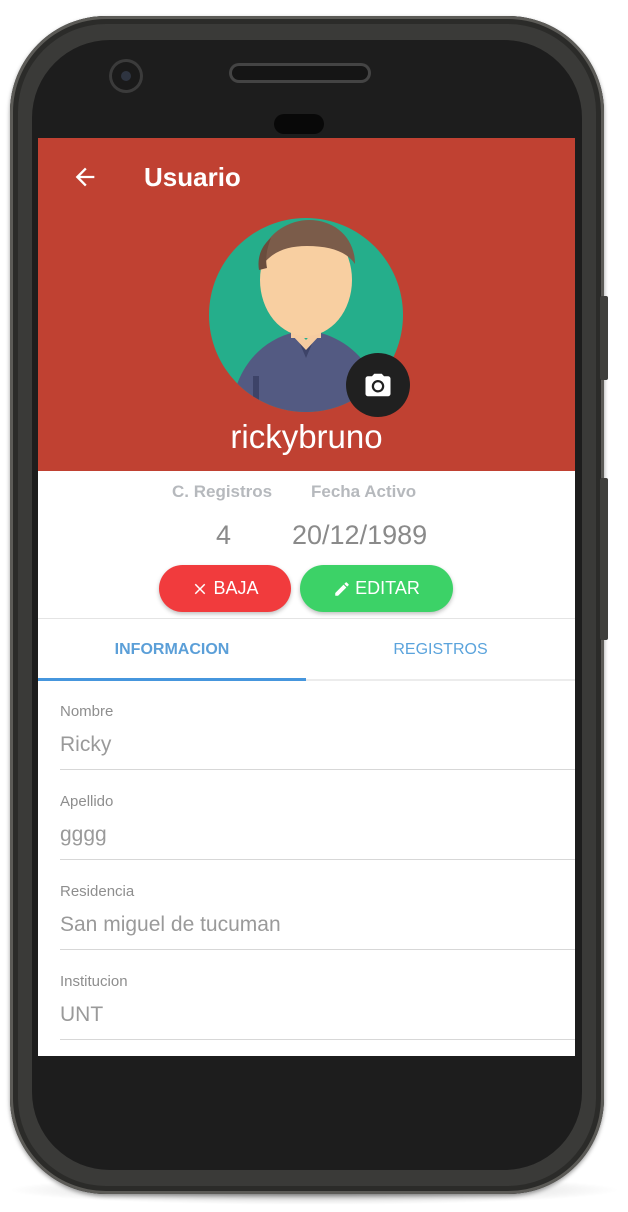 The image size is (628, 1212). I want to click on fecha-activo-label: Fecha Activo, so click(364, 491).